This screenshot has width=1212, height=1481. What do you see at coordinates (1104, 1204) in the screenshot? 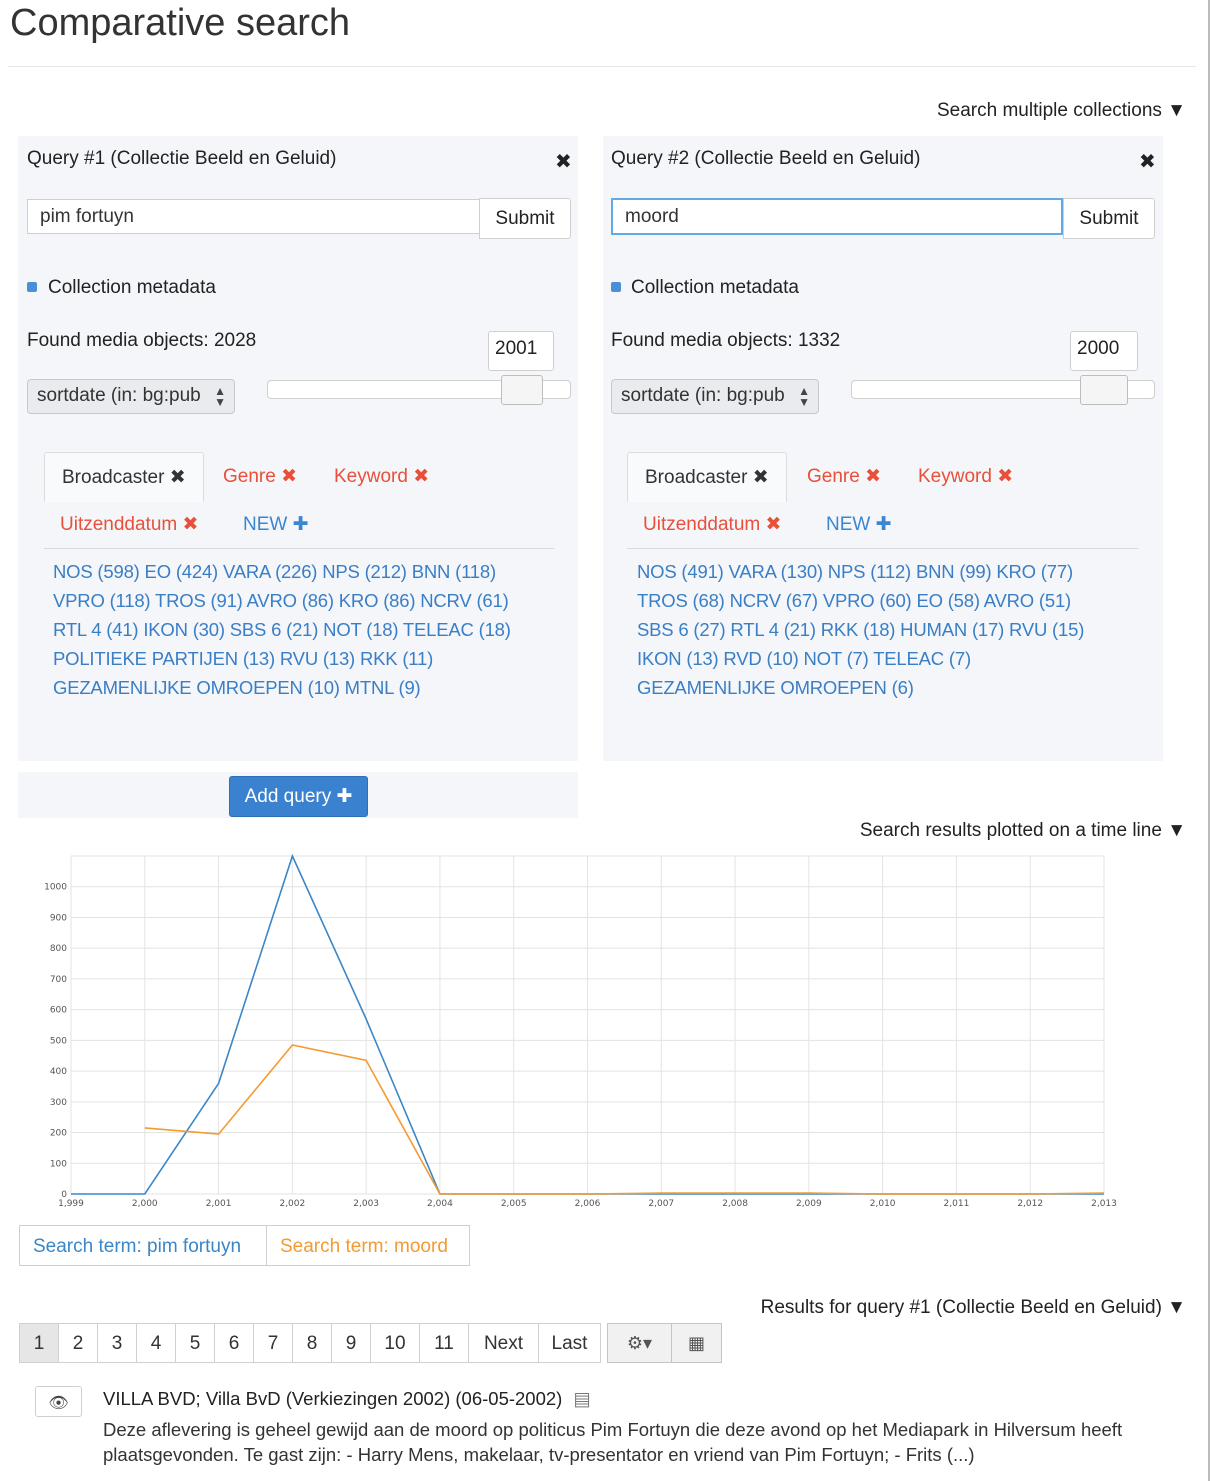
I see `x-tick-label: 2,013` at bounding box center [1104, 1204].